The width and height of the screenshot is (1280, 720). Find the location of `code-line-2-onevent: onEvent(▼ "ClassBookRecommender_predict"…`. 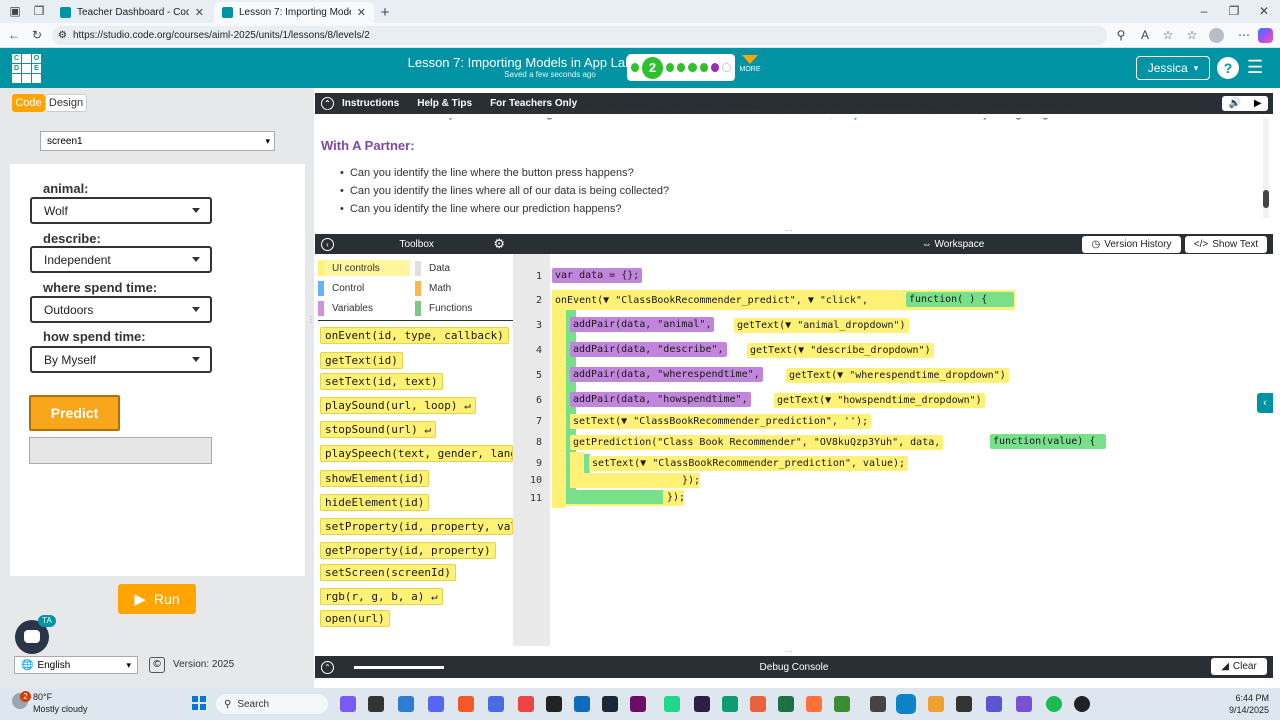

code-line-2-onevent: onEvent(▼ "ClassBookRecommender_predict"… is located at coordinates (711, 300).